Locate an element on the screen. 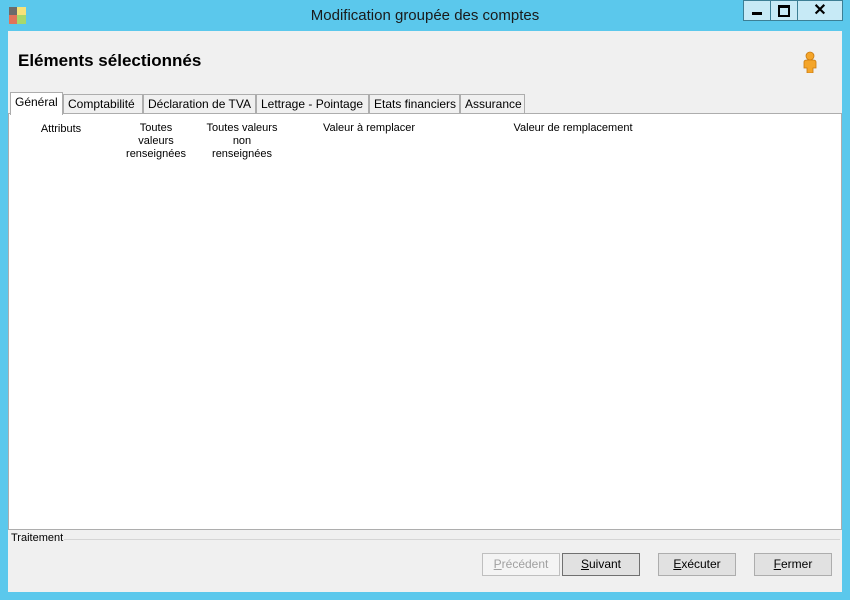  close-icon: ✕ is located at coordinates (820, 10).